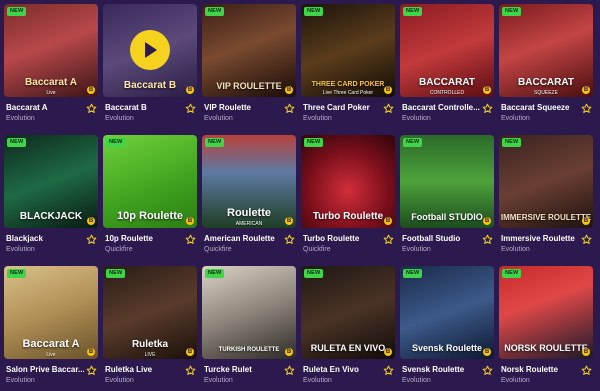 The width and height of the screenshot is (600, 391). I want to click on game-title: Svensk Roulette, so click(433, 369).